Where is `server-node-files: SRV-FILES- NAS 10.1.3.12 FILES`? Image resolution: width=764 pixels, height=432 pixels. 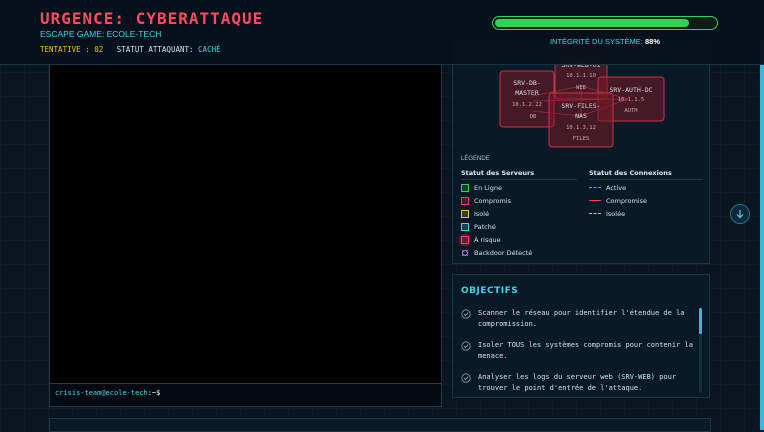
server-node-files: SRV-FILES- NAS 10.1.3.12 FILES is located at coordinates (581, 120).